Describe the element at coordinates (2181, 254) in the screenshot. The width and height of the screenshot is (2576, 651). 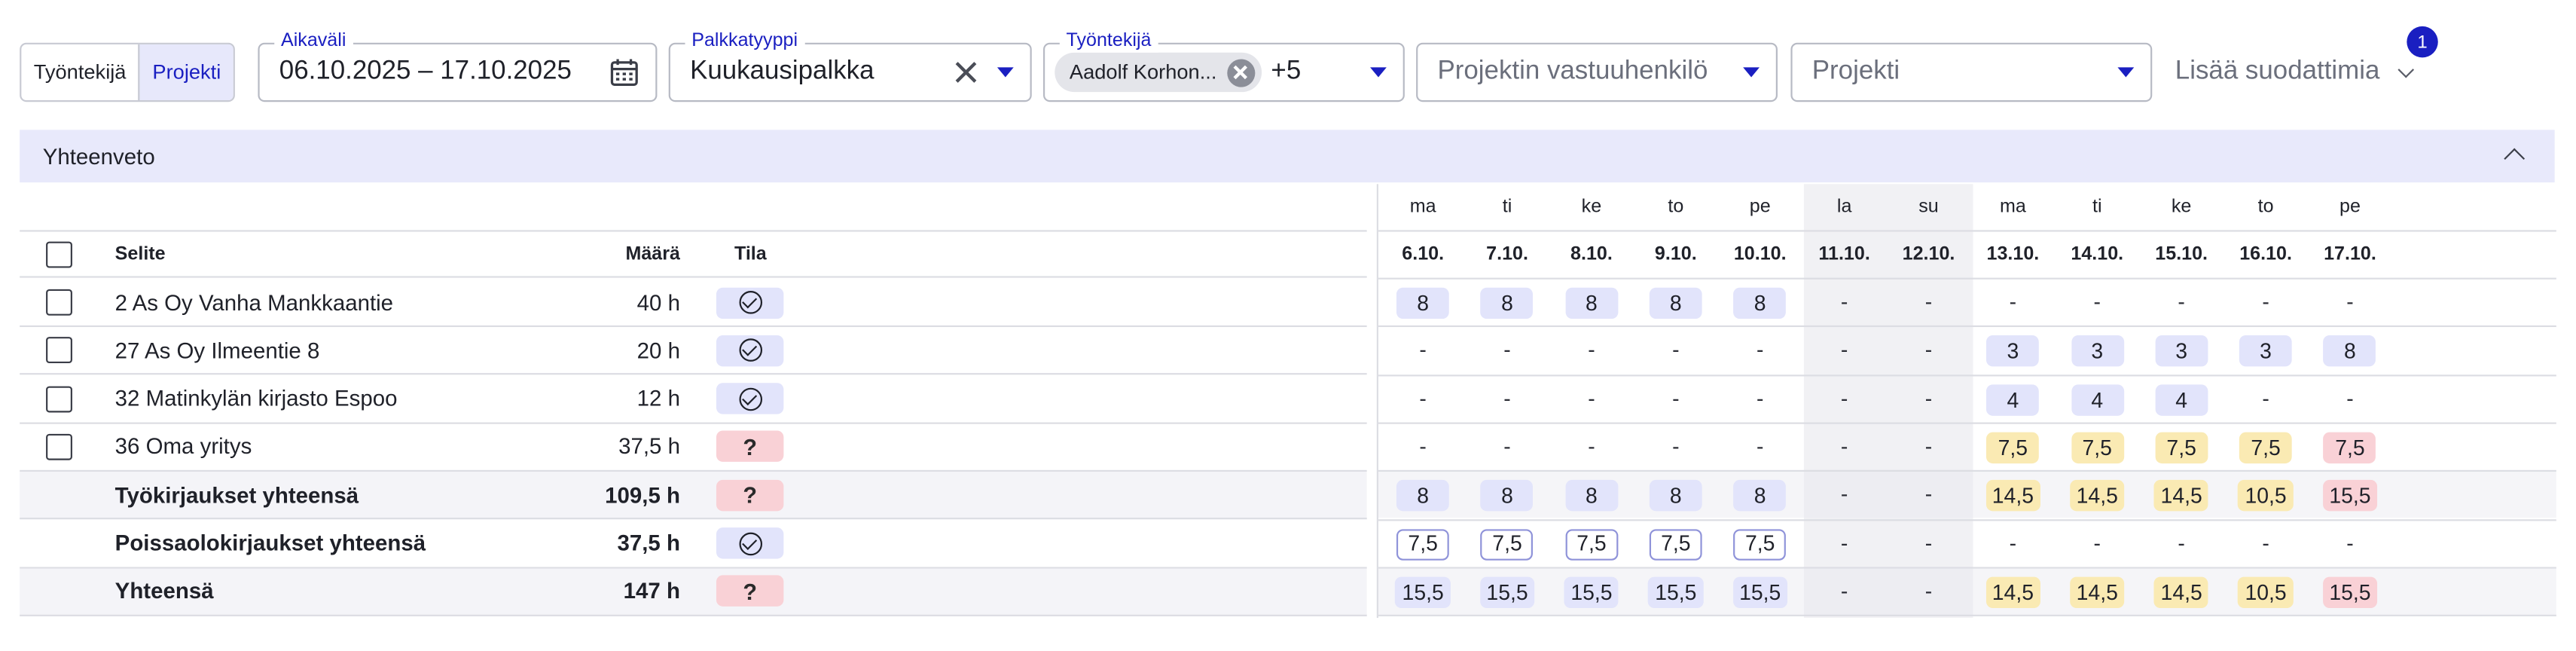
I see `date-header: 15.10.` at that location.